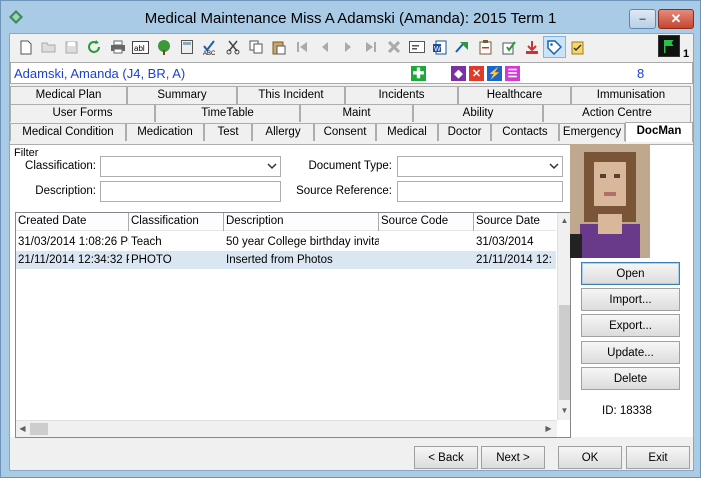 Image resolution: width=701 pixels, height=478 pixels. I want to click on tab-doctor: Doctor, so click(464, 132).